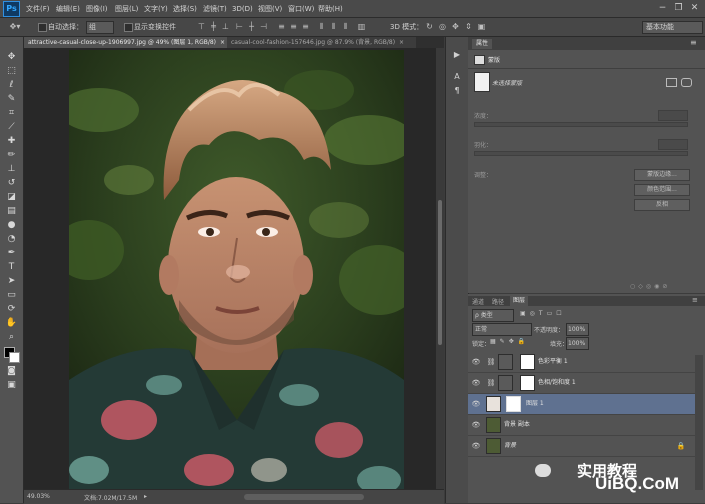 The width and height of the screenshot is (705, 504). What do you see at coordinates (481, 27) in the screenshot?
I see `3d-scale-icon: ▣` at bounding box center [481, 27].